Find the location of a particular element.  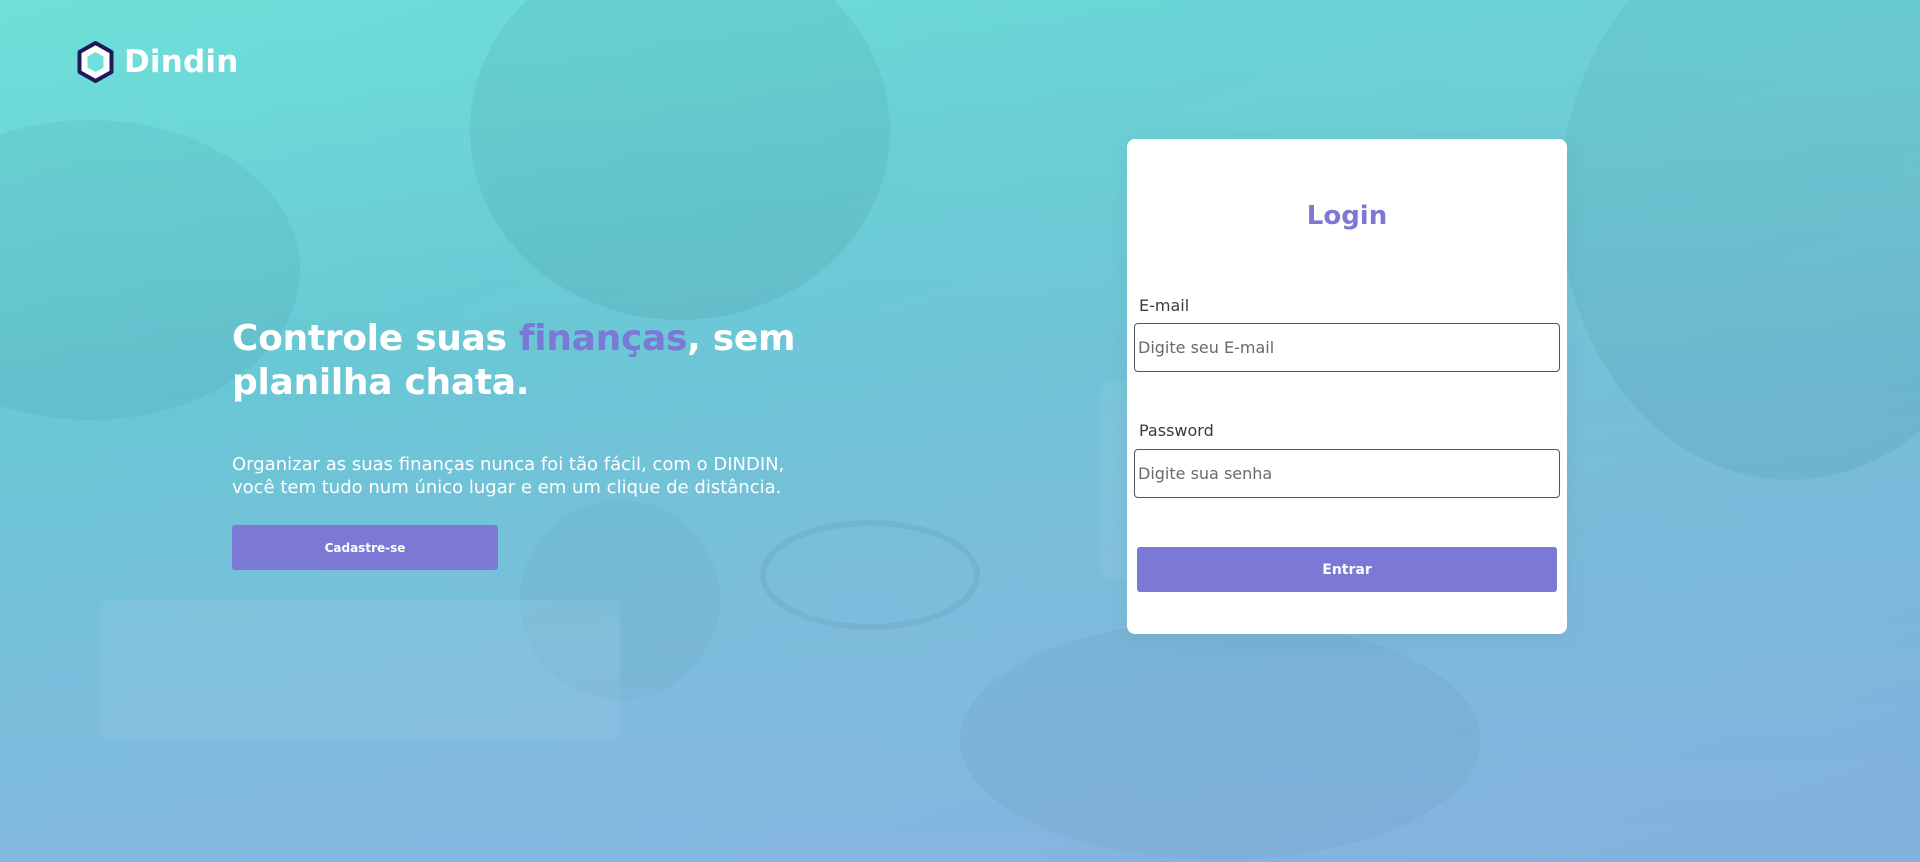

brand-logo: Dindin is located at coordinates (158, 62).